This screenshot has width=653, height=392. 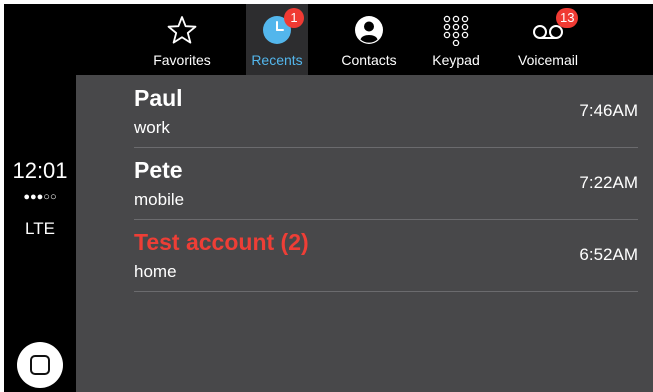 I want to click on network-type: LTE, so click(x=40, y=228).